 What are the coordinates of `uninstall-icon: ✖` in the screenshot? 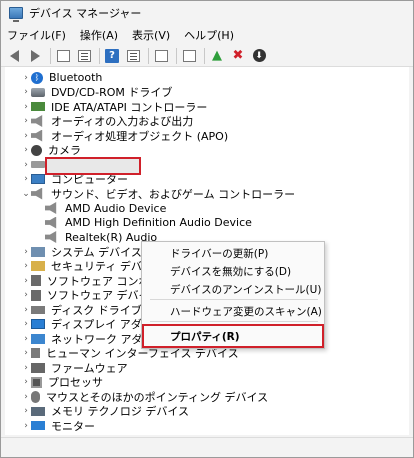 It's located at (238, 55).